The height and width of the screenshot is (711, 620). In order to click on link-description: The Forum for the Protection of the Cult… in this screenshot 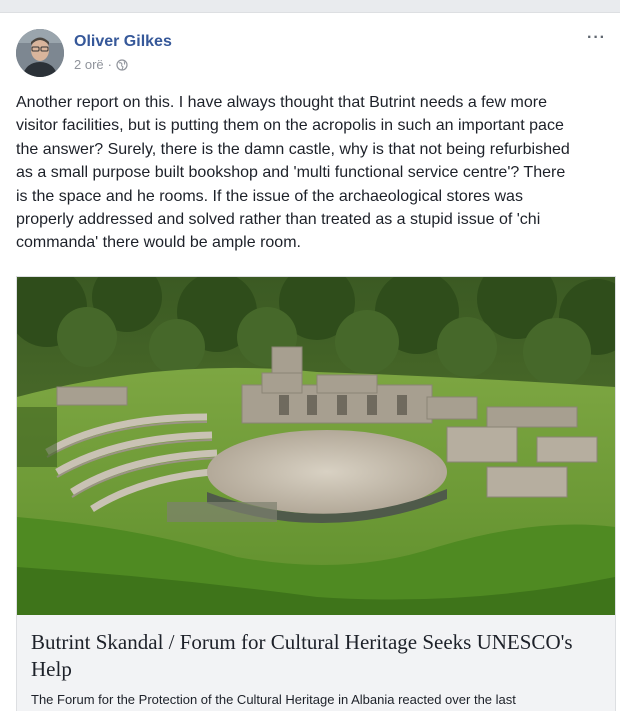, I will do `click(273, 701)`.